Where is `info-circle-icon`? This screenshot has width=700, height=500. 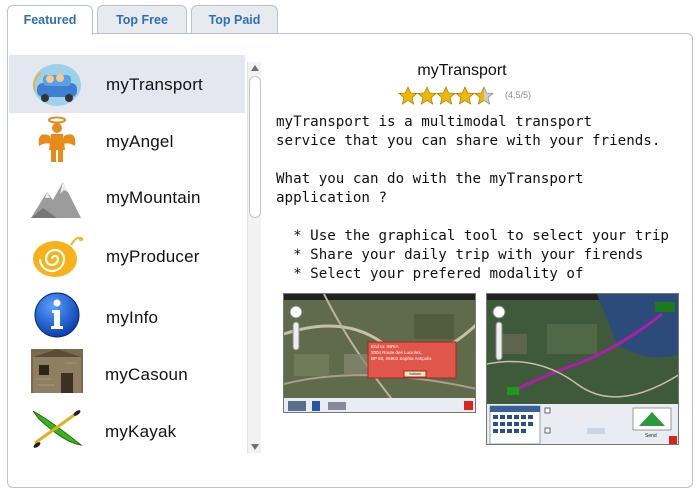
info-circle-icon is located at coordinates (57, 315).